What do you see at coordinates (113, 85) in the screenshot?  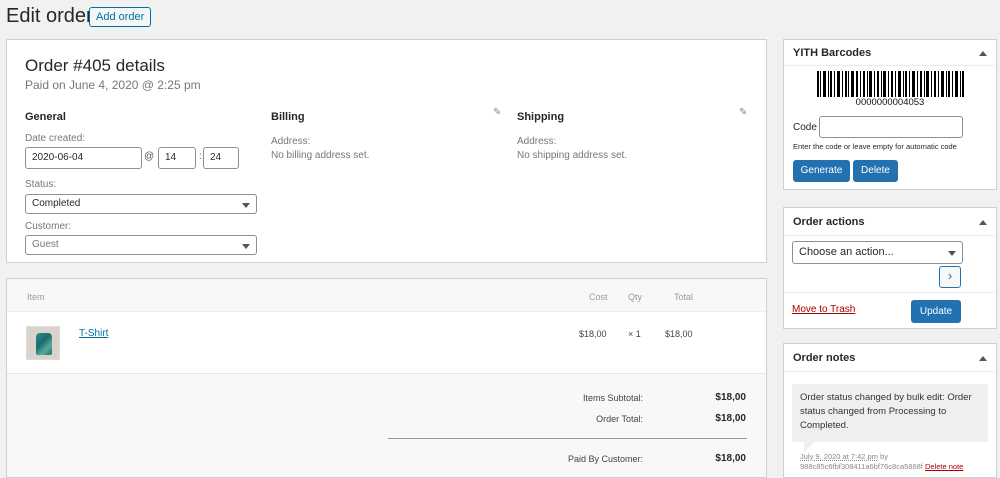 I see `paid-on-text: Paid on June 4, 2020 @ 2:25 pm` at bounding box center [113, 85].